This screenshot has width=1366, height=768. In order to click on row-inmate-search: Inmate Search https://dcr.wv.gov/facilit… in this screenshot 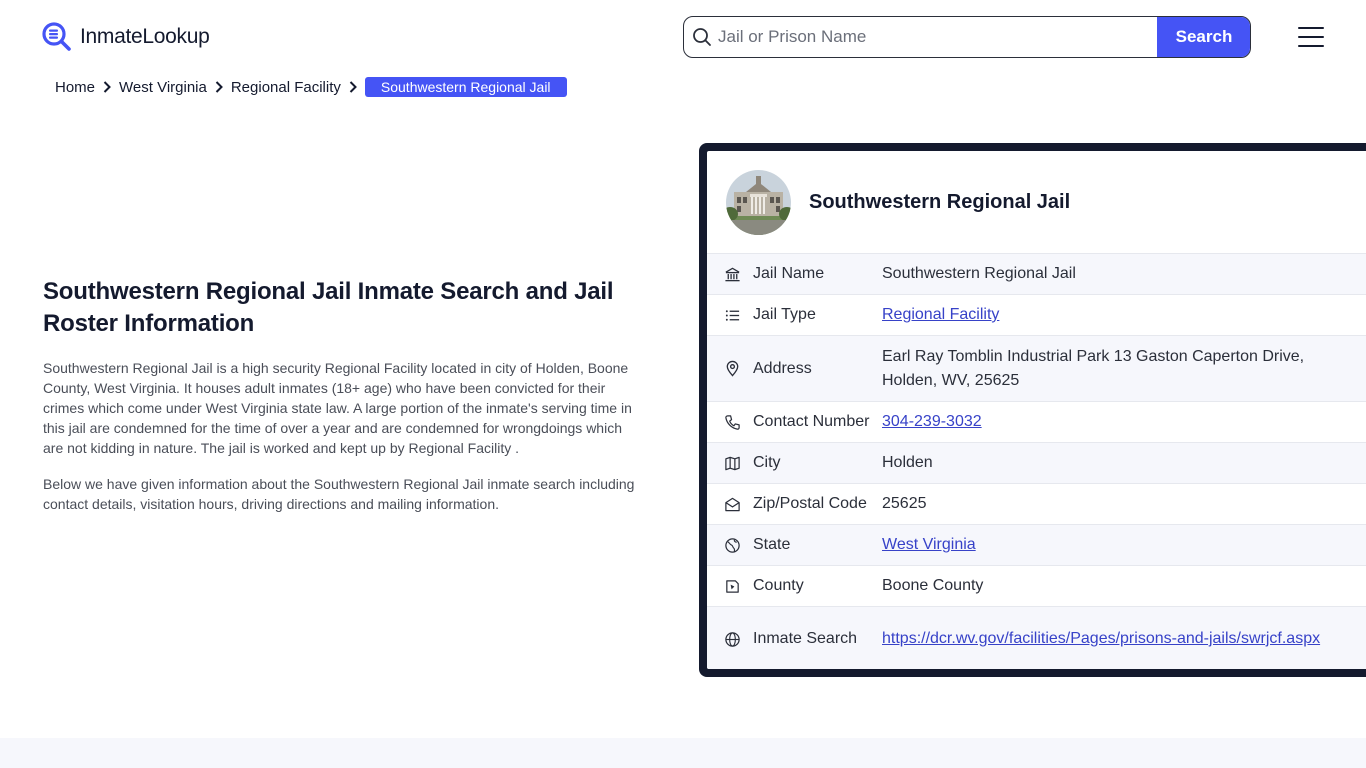, I will do `click(1036, 638)`.